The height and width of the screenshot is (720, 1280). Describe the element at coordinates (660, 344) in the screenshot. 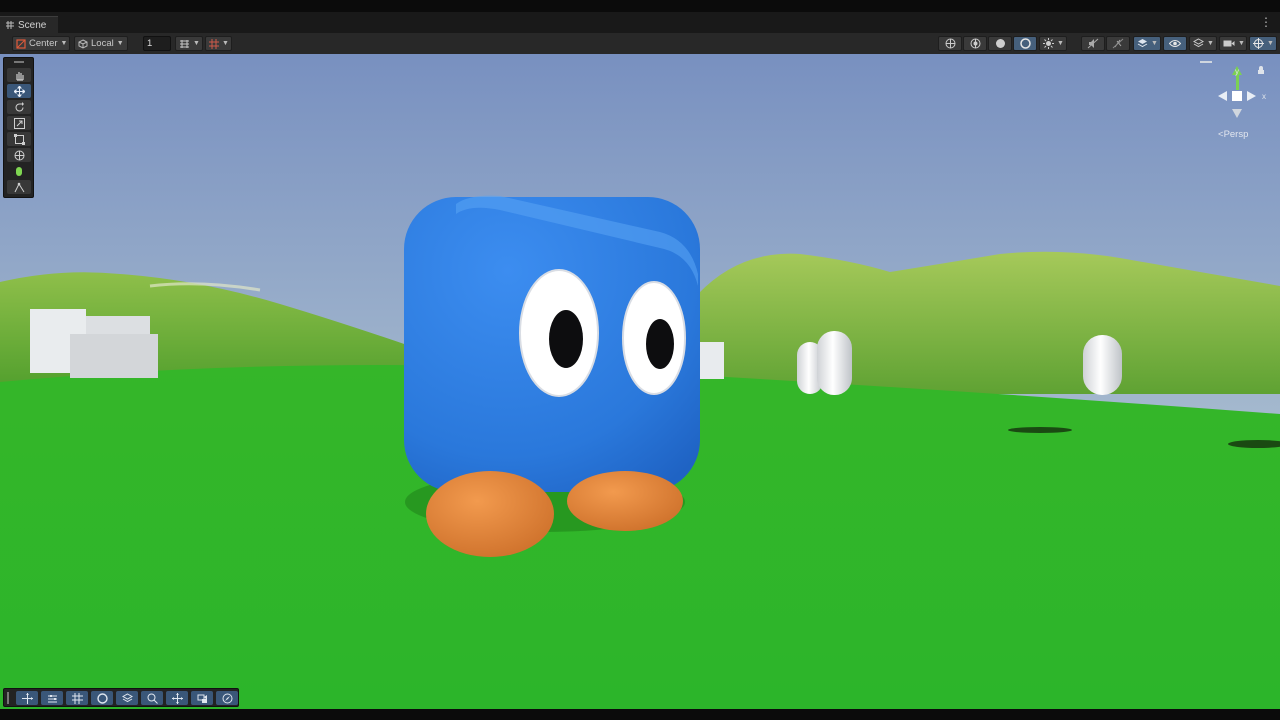

I see `right-pupil` at that location.